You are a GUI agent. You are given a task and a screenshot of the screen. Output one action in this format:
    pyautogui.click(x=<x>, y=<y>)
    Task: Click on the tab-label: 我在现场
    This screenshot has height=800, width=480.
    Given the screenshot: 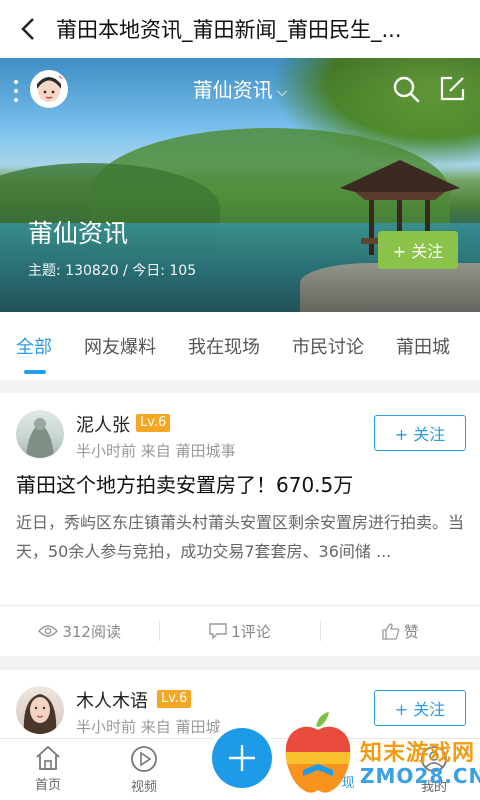 What is the action you would take?
    pyautogui.click(x=224, y=347)
    